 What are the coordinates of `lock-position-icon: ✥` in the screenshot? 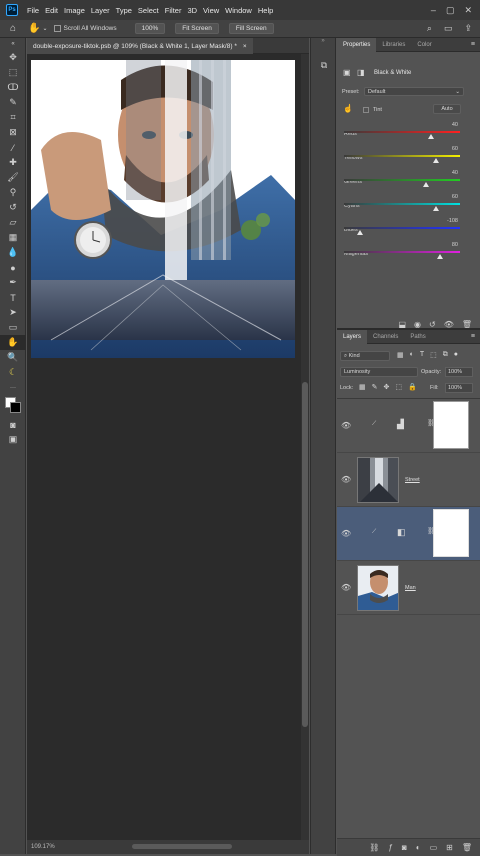 It's located at (387, 387).